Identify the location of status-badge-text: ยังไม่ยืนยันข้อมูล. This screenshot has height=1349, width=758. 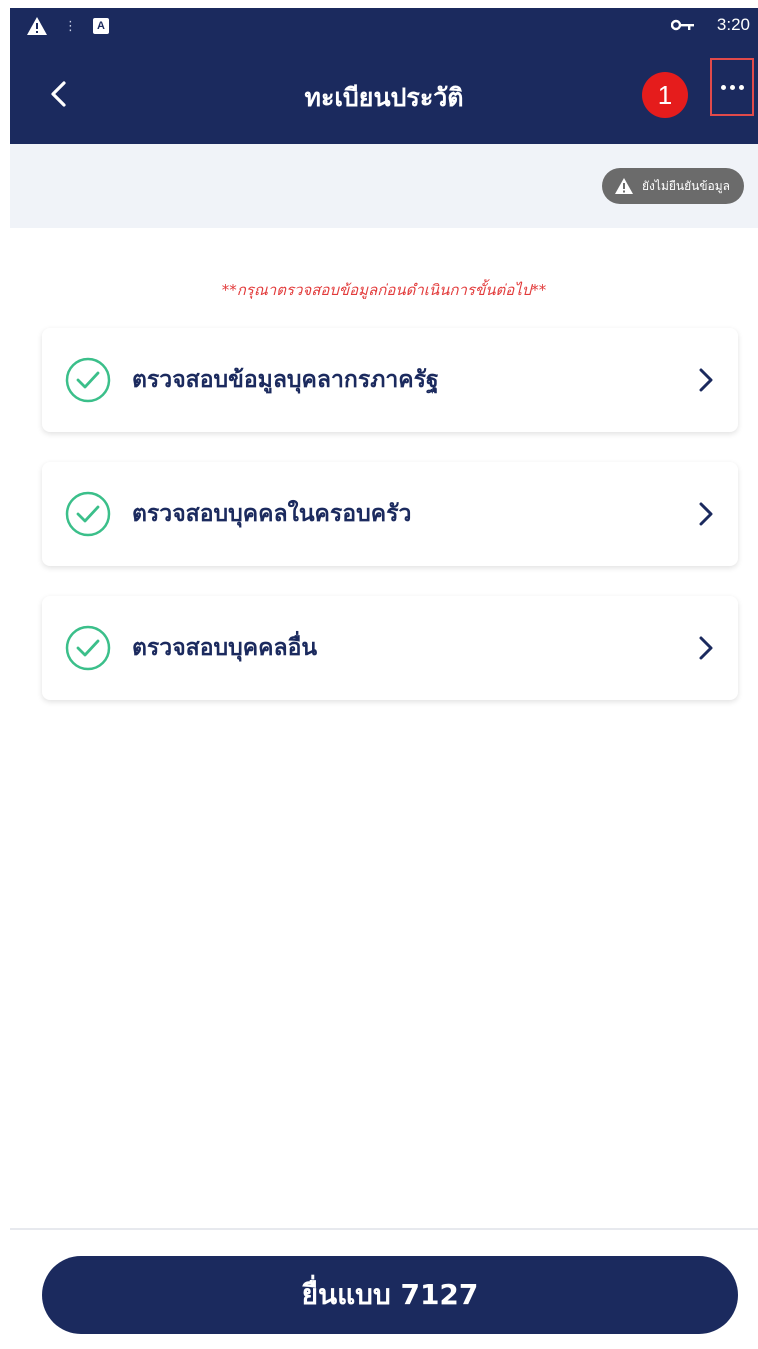
(686, 185).